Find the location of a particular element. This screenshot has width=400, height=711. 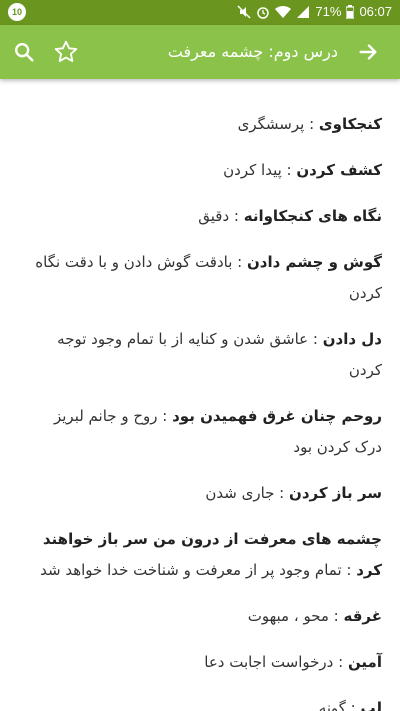

vocab-term: غرقه is located at coordinates (363, 616).